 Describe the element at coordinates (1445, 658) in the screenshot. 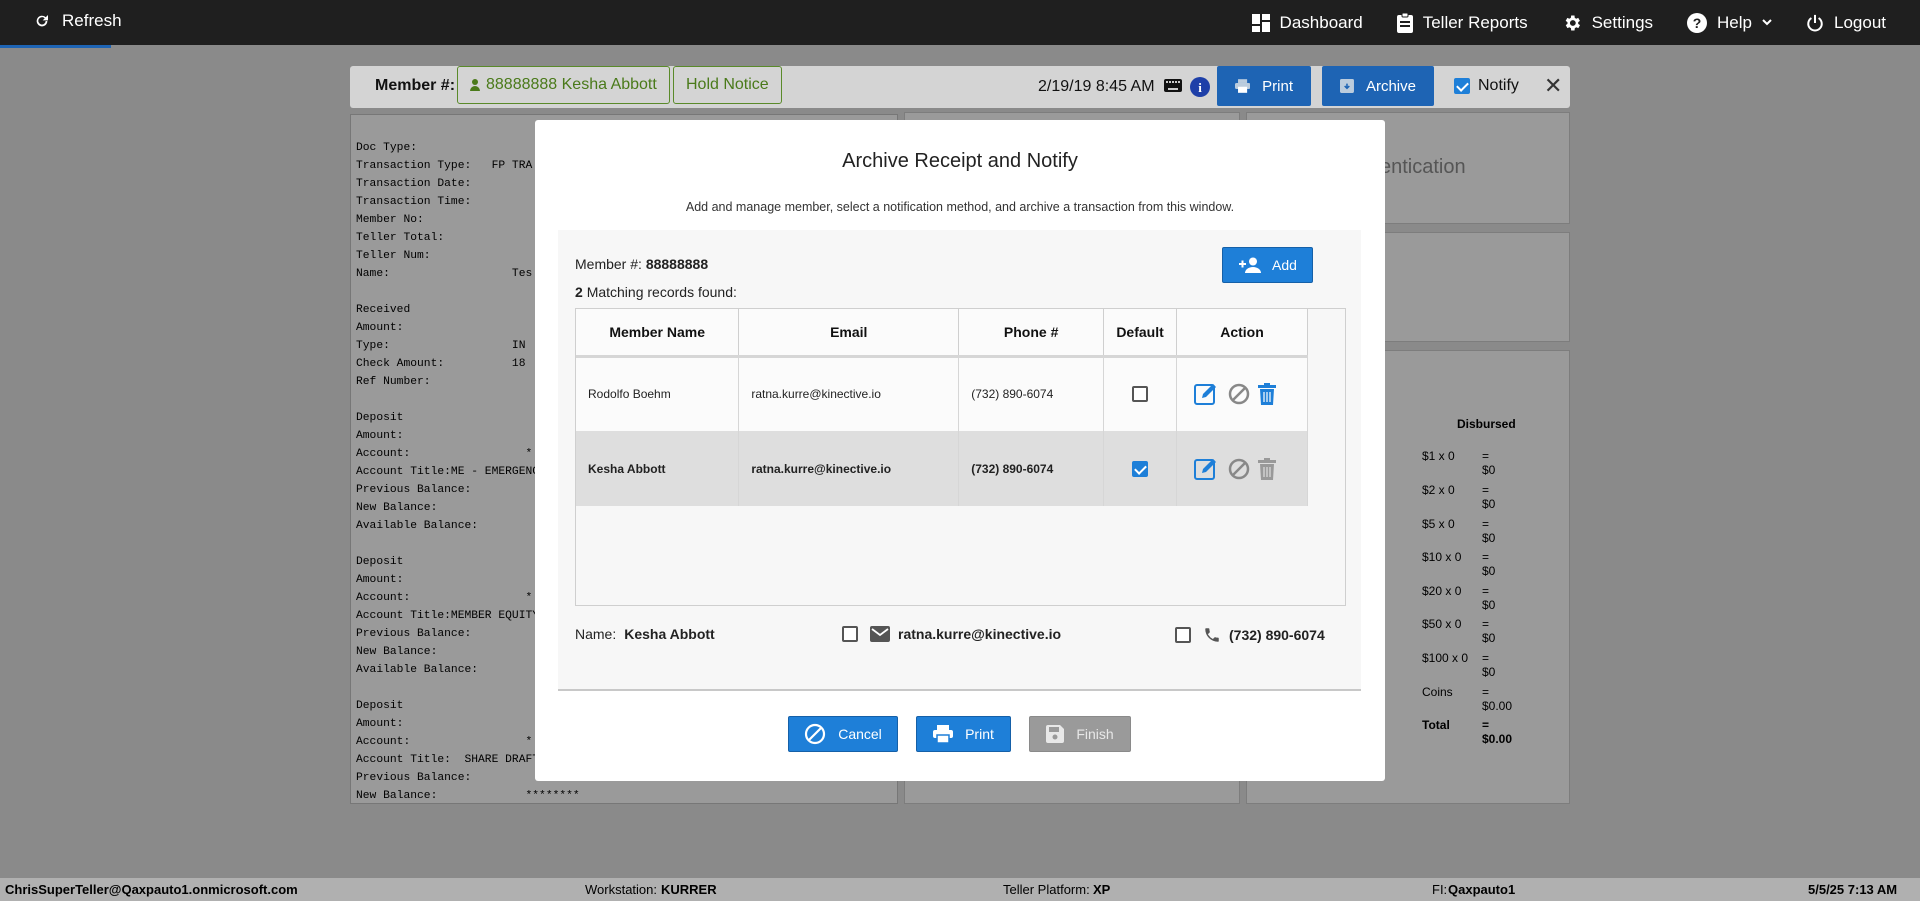

I see `disbursed-label: $100 x 0` at that location.